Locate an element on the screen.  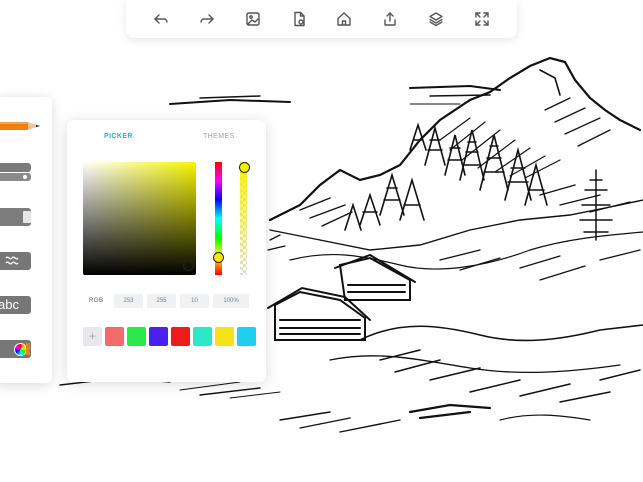
redo-button is located at coordinates (207, 19).